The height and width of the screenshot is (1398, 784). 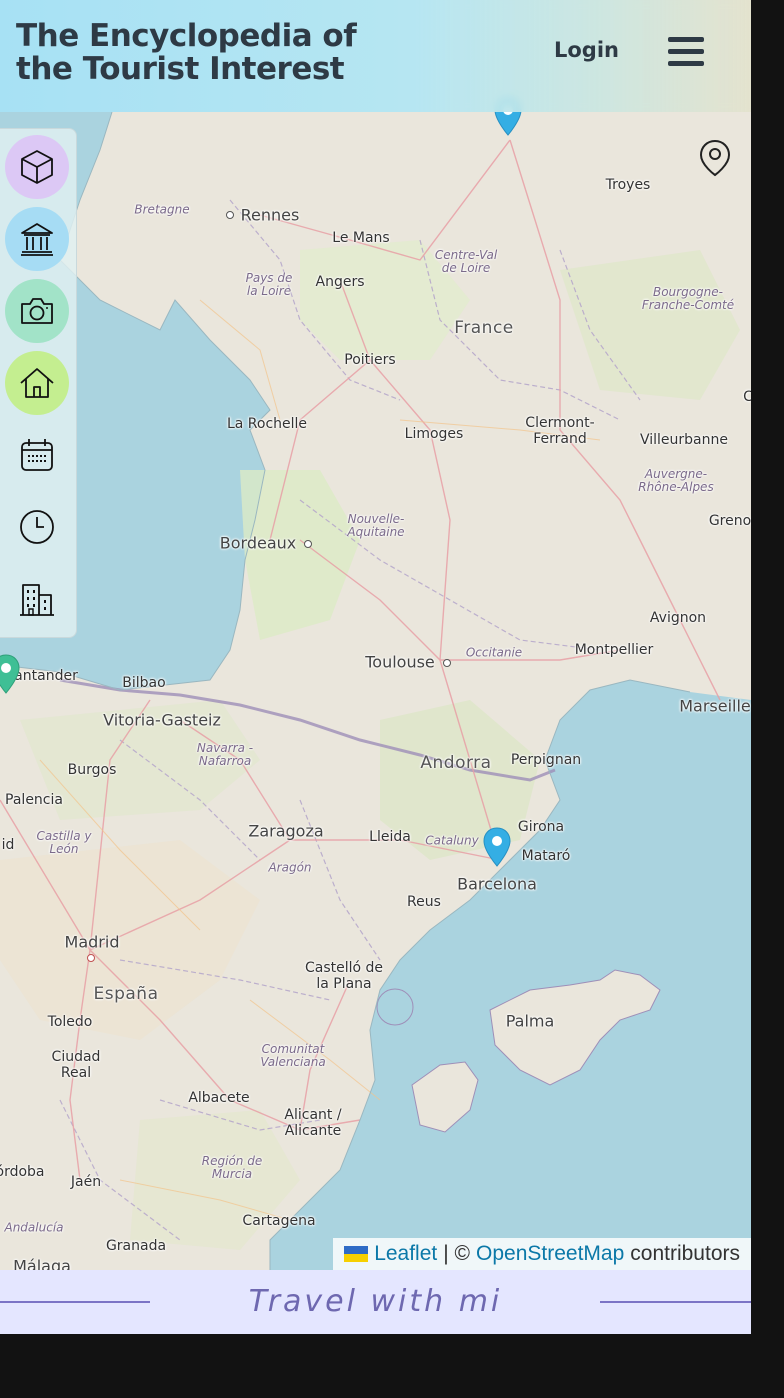 What do you see at coordinates (344, 976) in the screenshot?
I see `map-label: Castelló de la Plana` at bounding box center [344, 976].